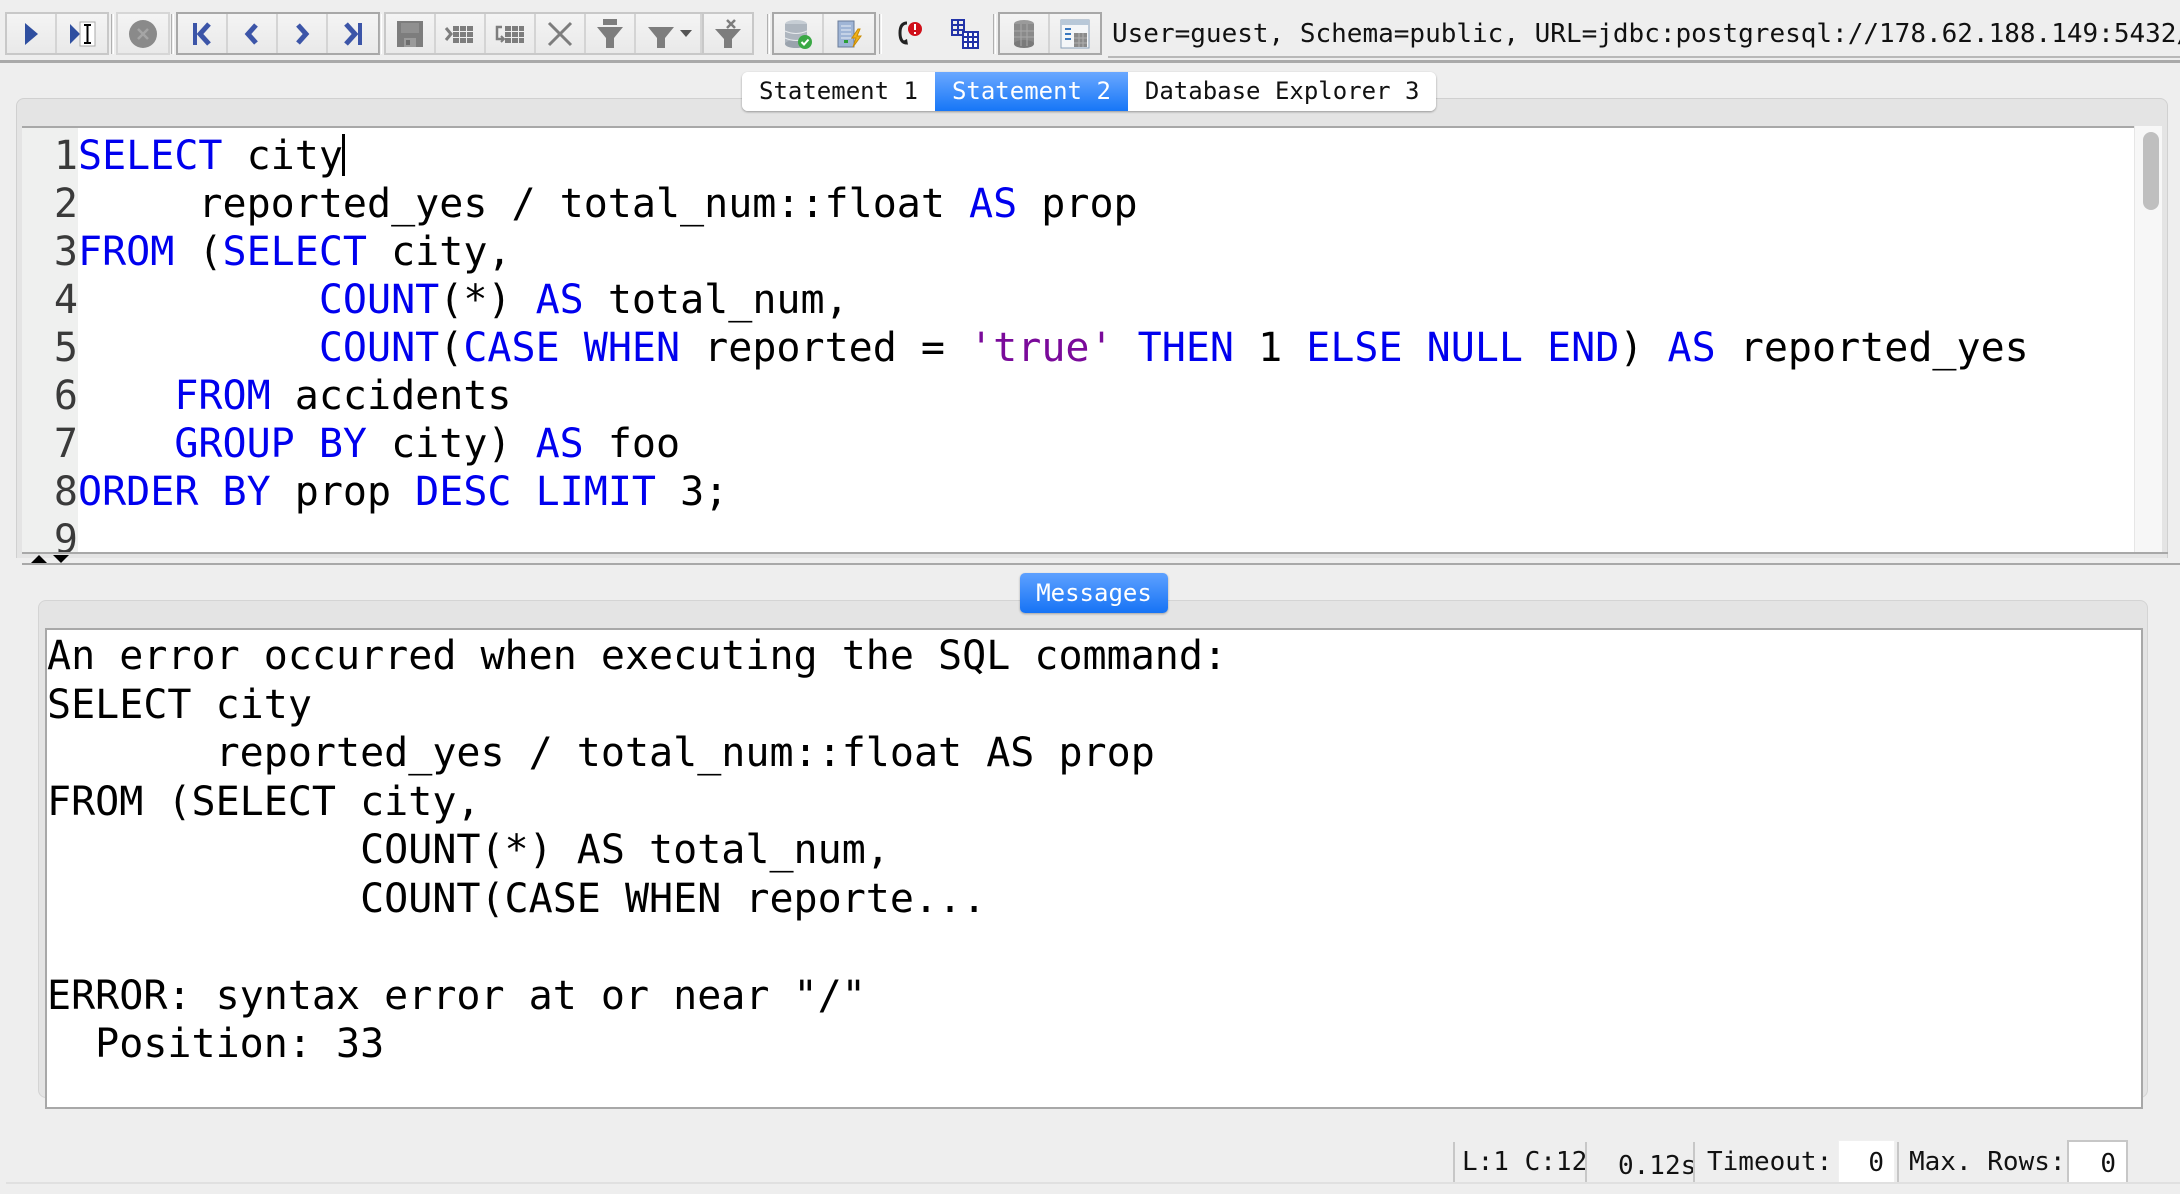 The height and width of the screenshot is (1194, 2180). Describe the element at coordinates (1583, 348) in the screenshot. I see `sql-keyword: END` at that location.